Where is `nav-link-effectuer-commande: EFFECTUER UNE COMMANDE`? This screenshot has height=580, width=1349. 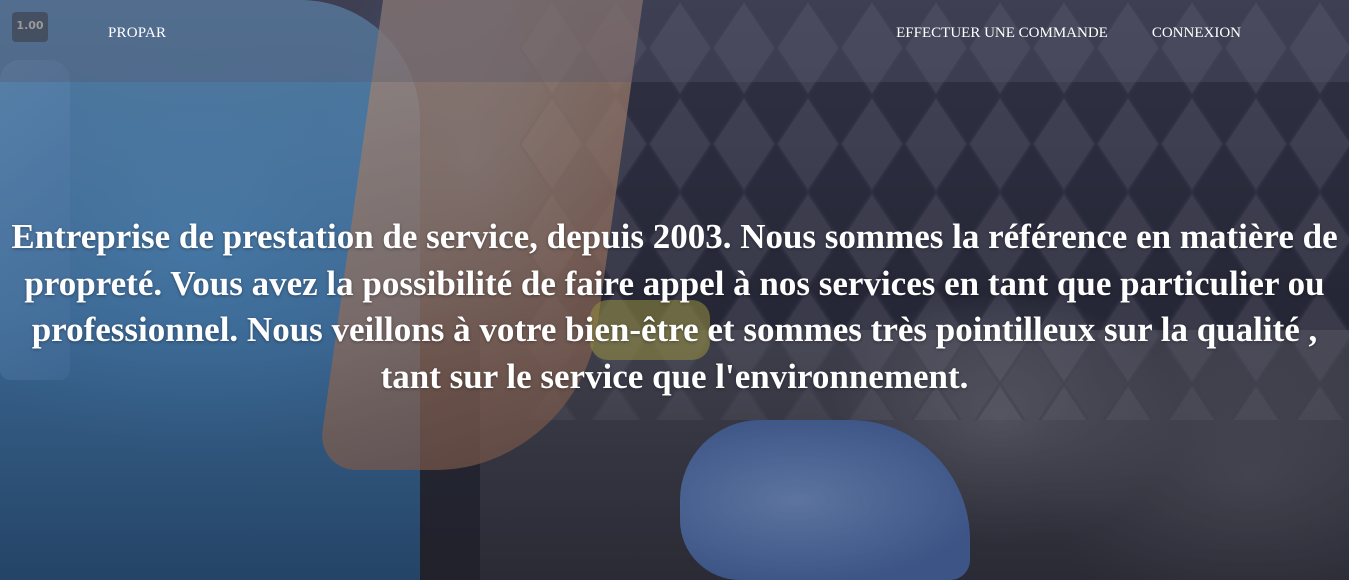 nav-link-effectuer-commande: EFFECTUER UNE COMMANDE is located at coordinates (1002, 33).